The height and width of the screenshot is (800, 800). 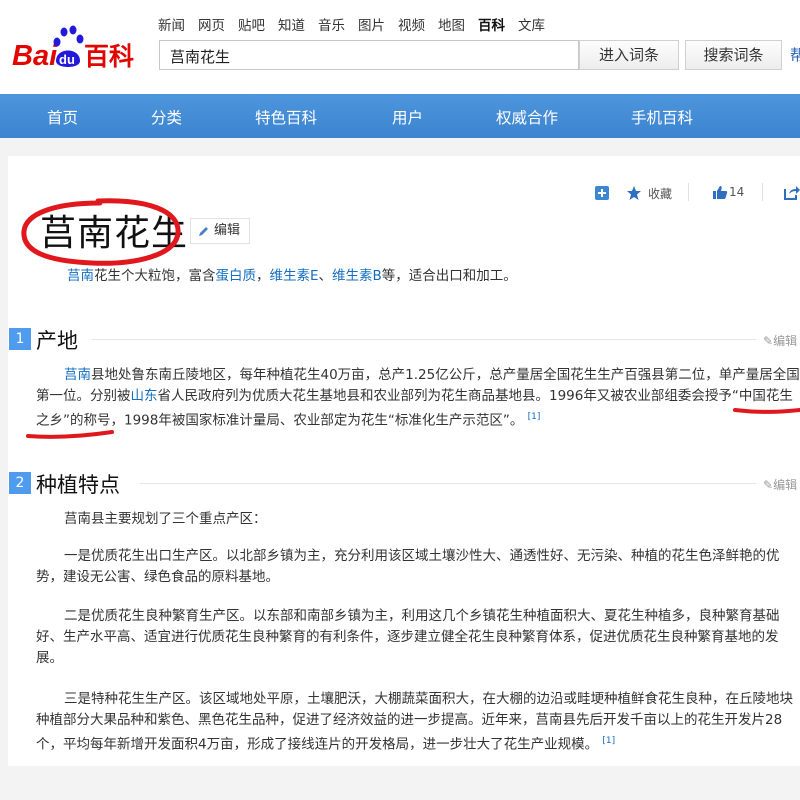 What do you see at coordinates (211, 26) in the screenshot?
I see `nav-link-web: 网页` at bounding box center [211, 26].